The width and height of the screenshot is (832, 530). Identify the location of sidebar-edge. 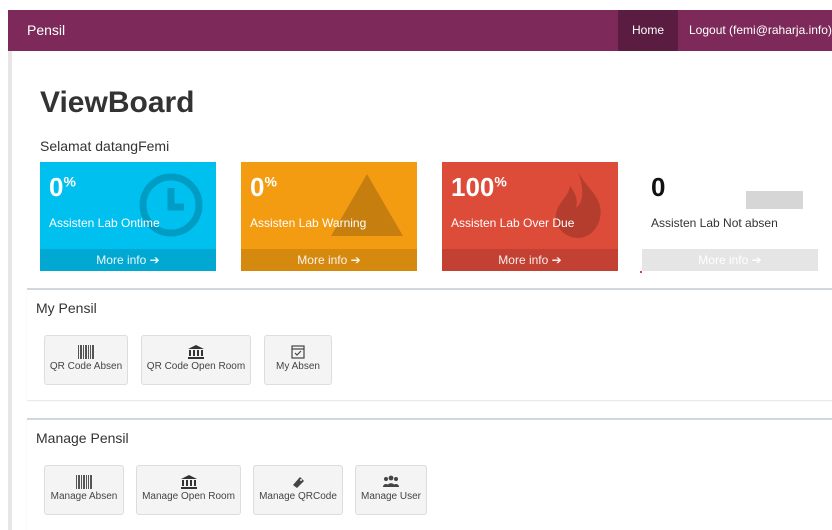
(10, 290).